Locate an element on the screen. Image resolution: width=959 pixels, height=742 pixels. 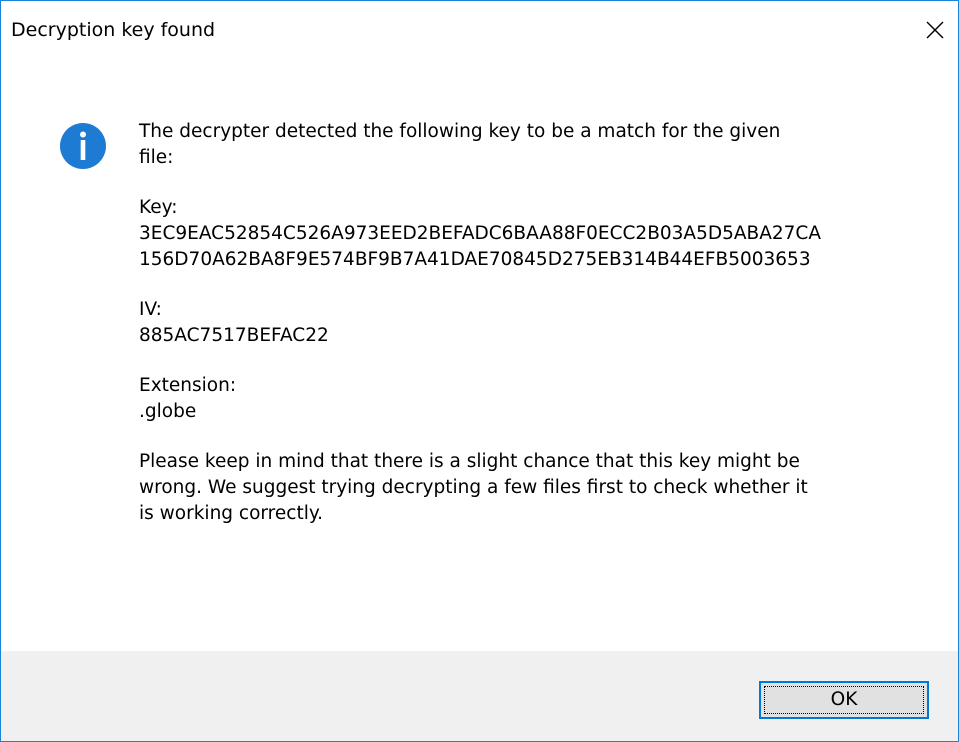
ok-button-label: OK is located at coordinates (844, 699).